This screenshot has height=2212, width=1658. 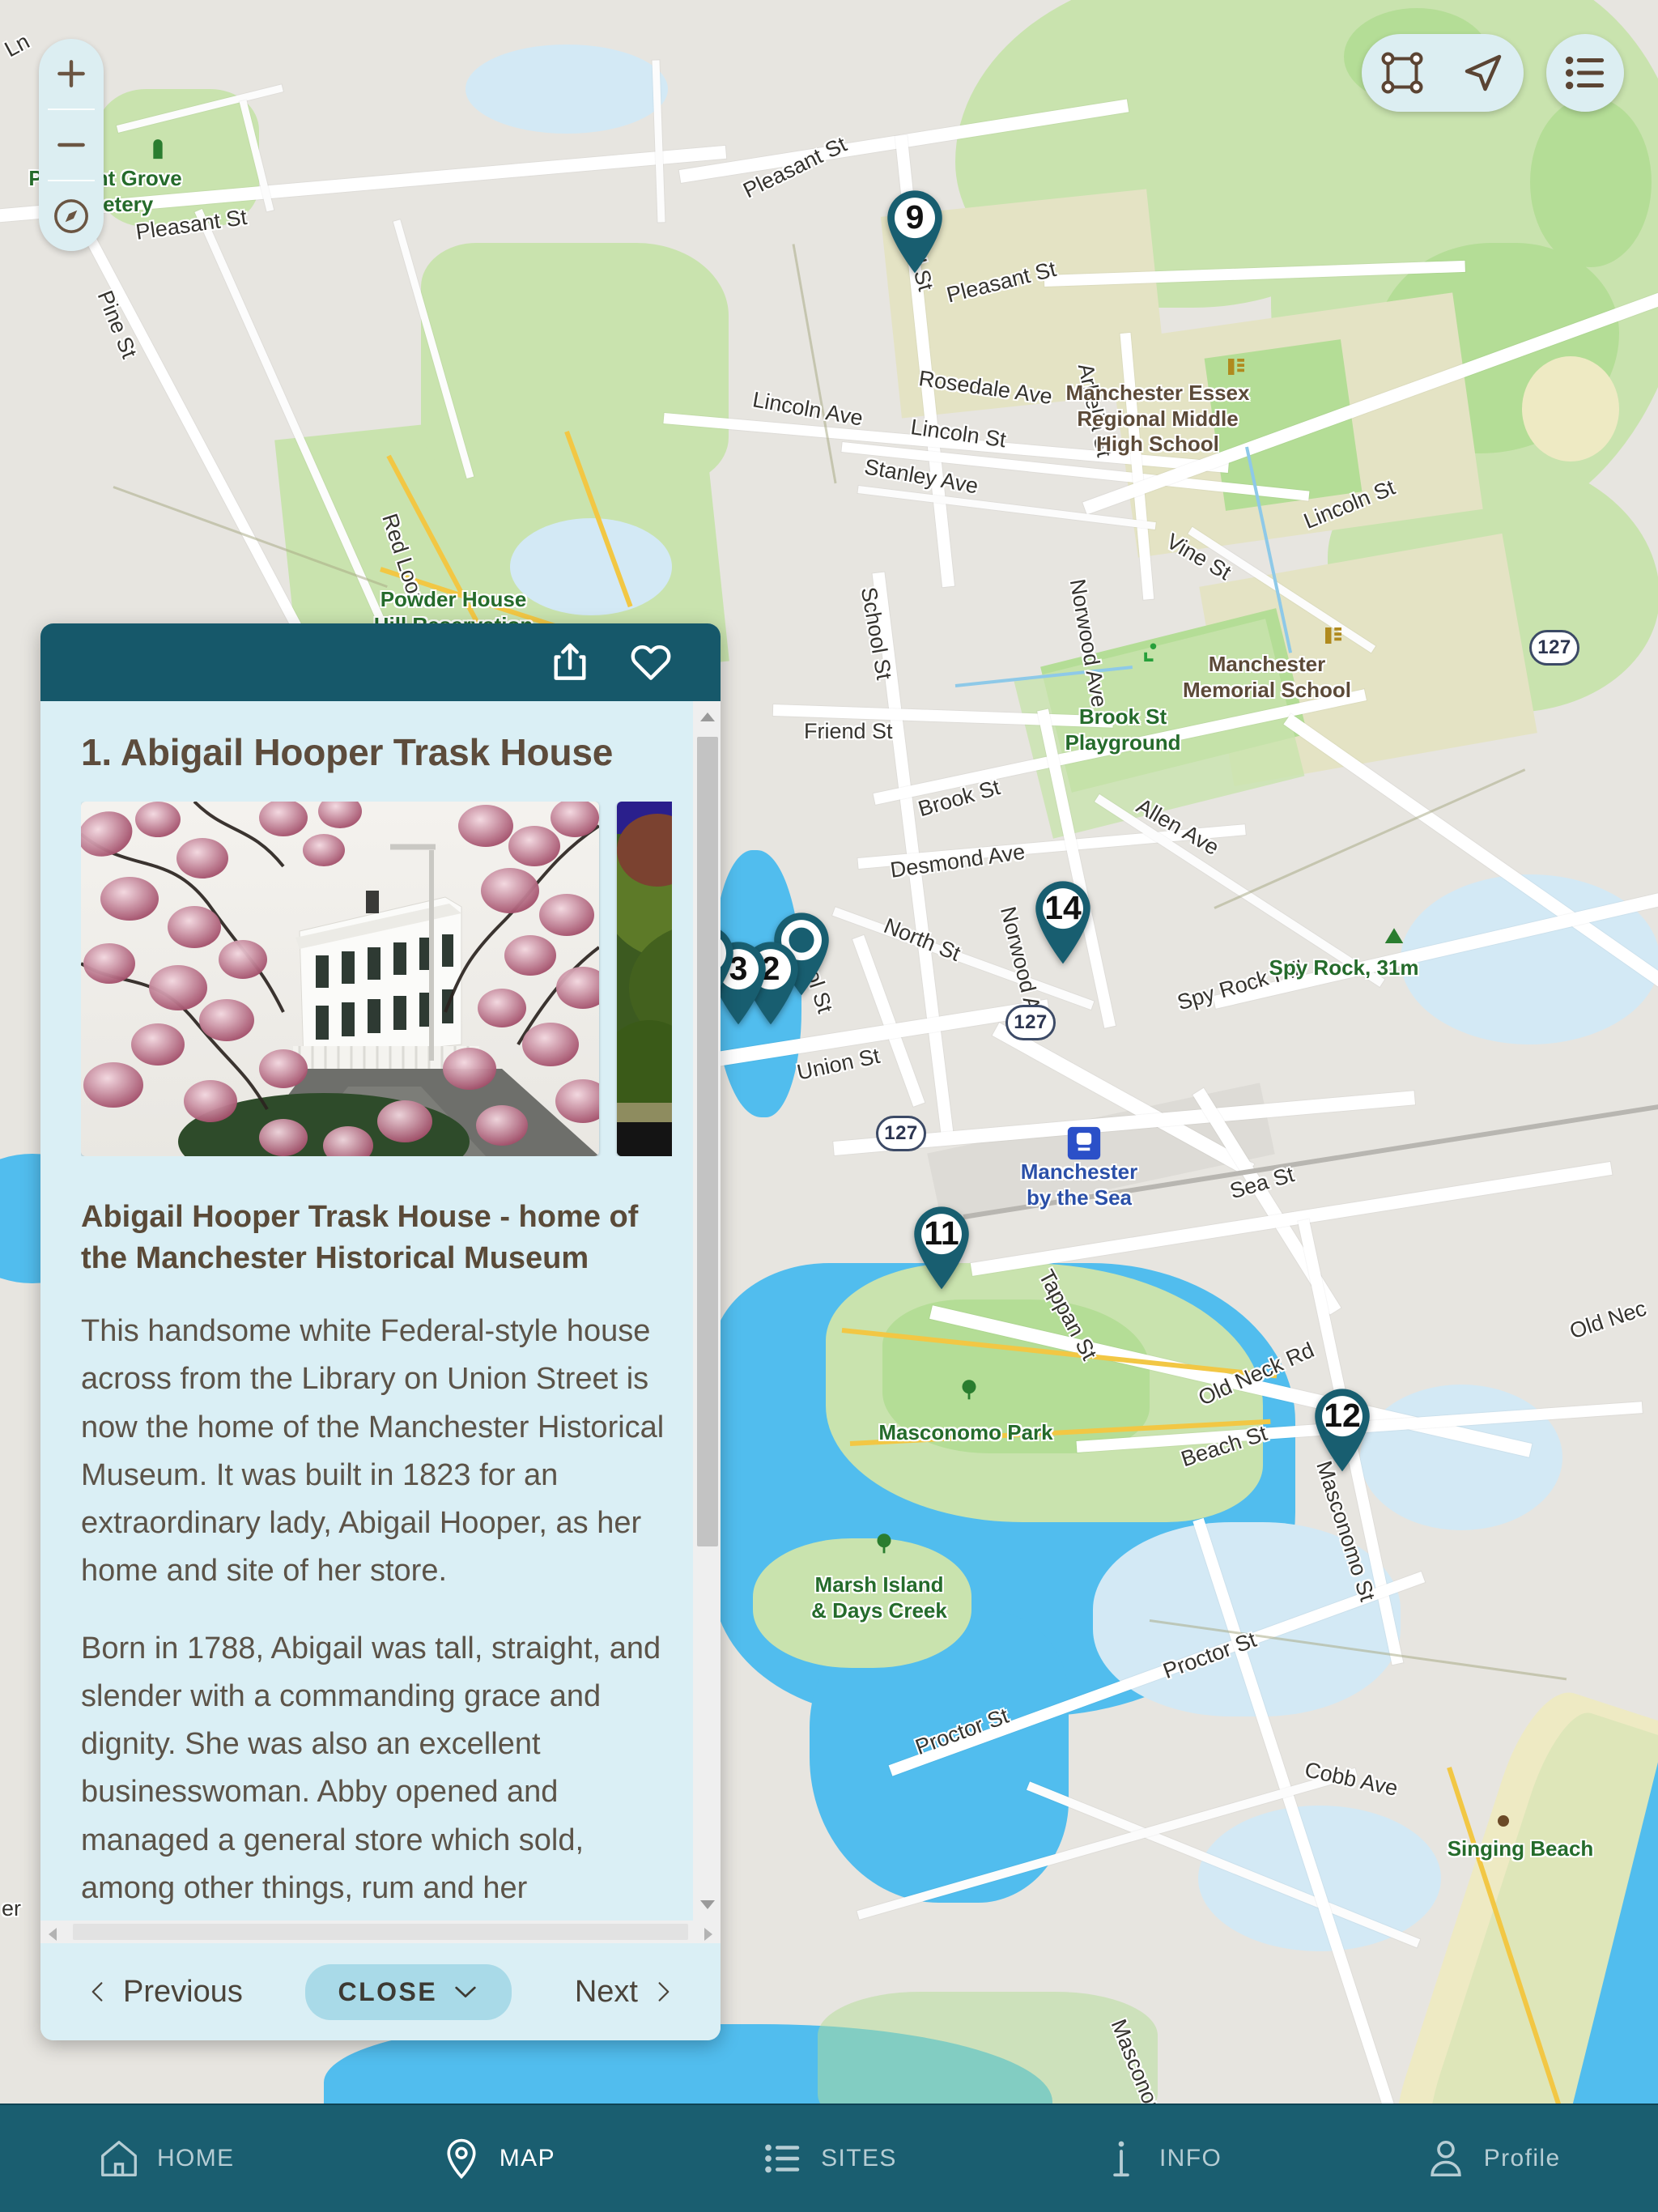 I want to click on compass-button, so click(x=71, y=216).